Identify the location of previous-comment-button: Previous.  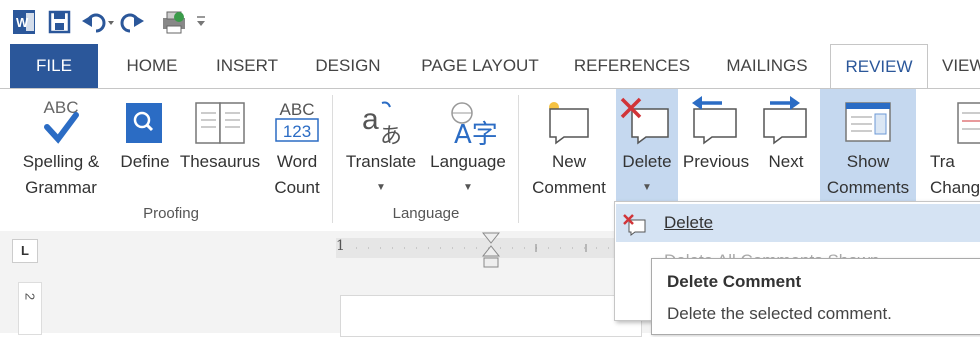
(716, 145).